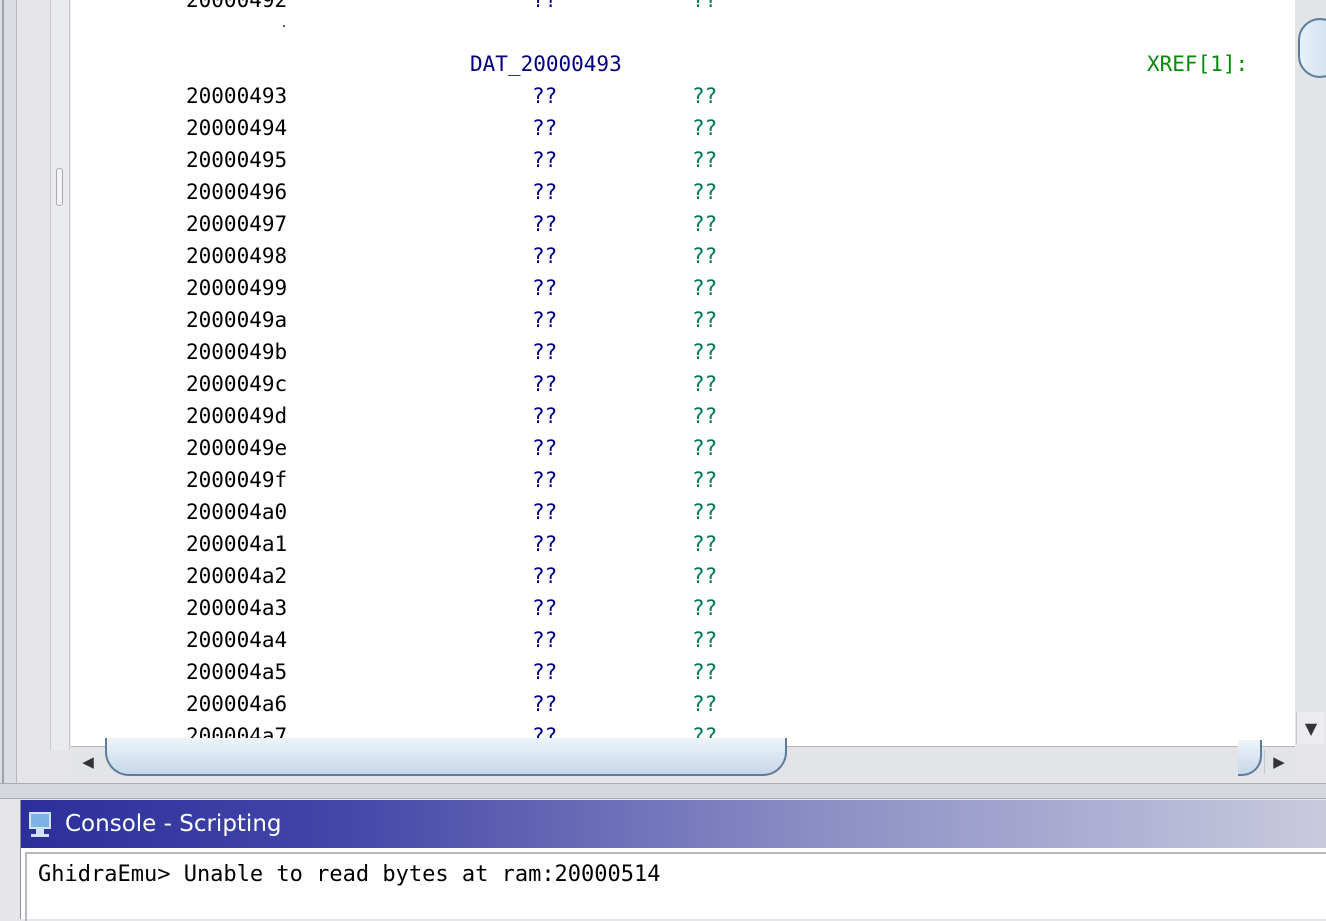 The height and width of the screenshot is (921, 1326). What do you see at coordinates (237, 320) in the screenshot?
I see `address: 2000049a` at bounding box center [237, 320].